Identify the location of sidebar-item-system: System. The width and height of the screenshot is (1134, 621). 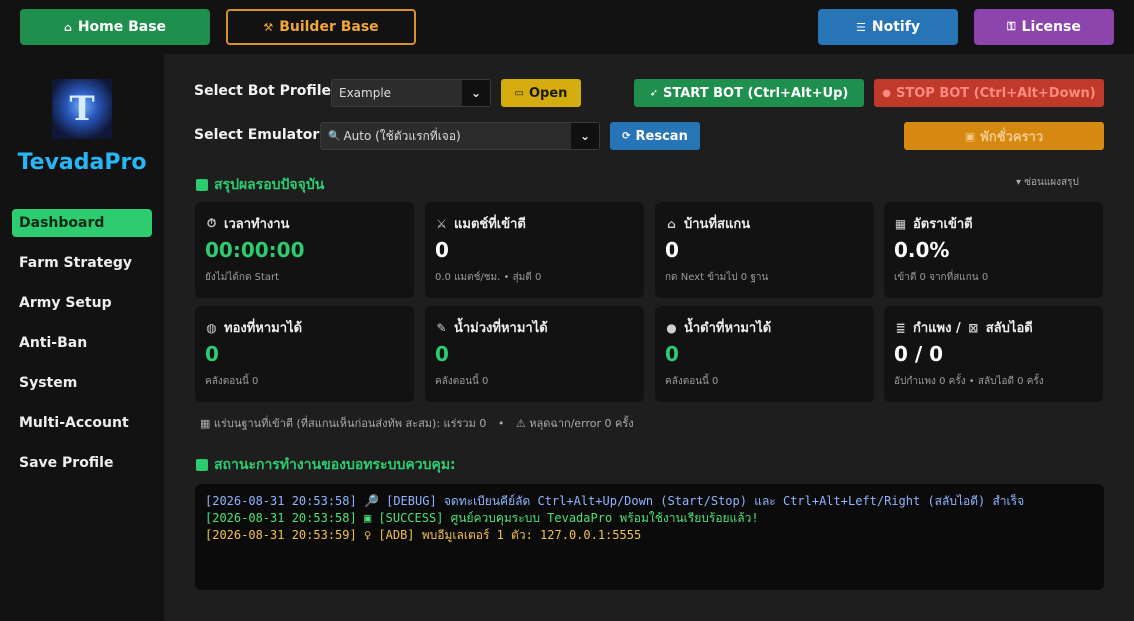
(82, 383).